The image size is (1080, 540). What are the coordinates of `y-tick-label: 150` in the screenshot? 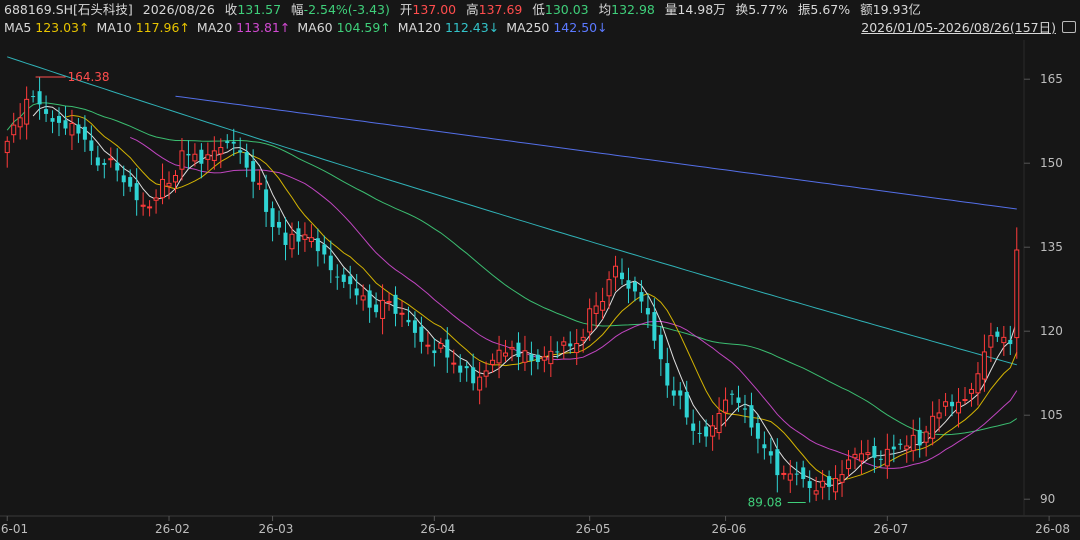 It's located at (1051, 163).